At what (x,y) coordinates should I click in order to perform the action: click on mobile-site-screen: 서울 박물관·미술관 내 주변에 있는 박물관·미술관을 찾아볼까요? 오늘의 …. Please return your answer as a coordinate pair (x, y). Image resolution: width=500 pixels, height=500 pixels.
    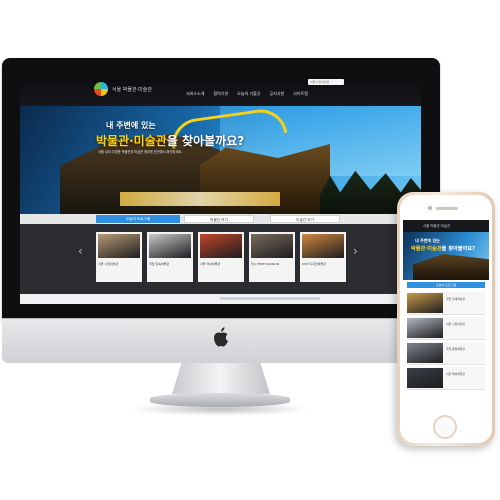
    Looking at the image, I should click on (446, 315).